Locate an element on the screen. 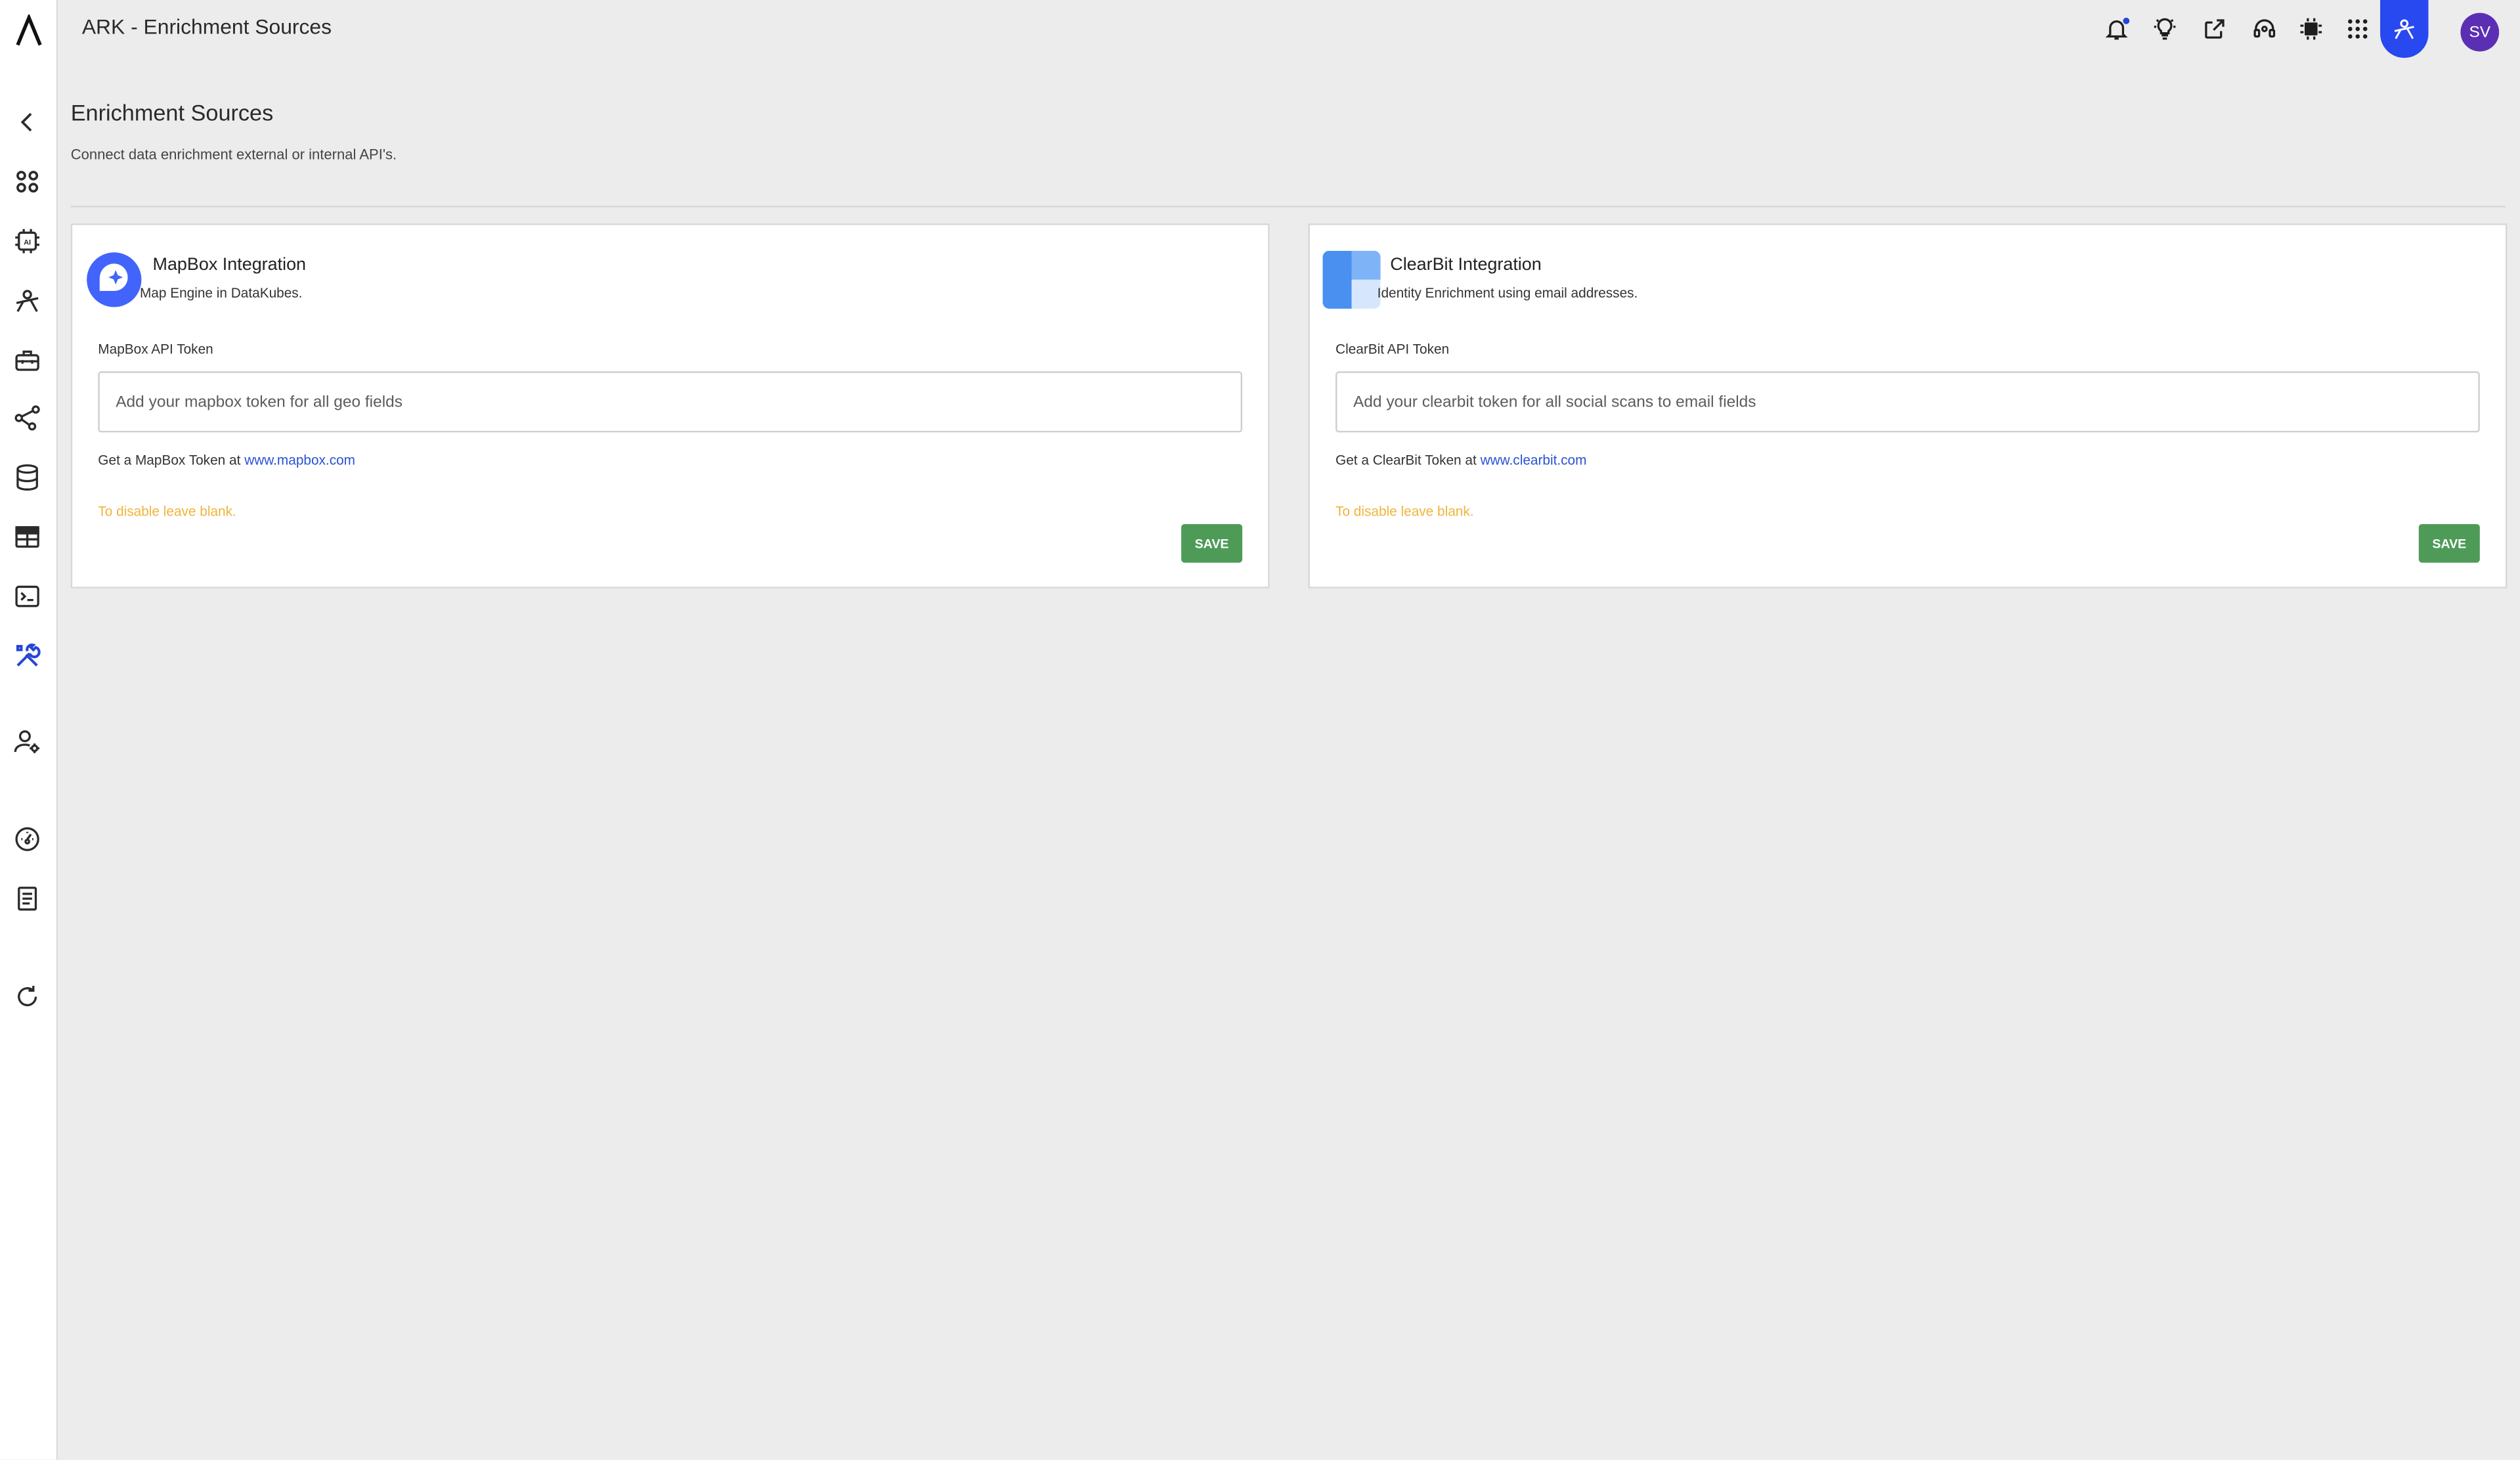  clearbit-logo-icon is located at coordinates (1351, 279).